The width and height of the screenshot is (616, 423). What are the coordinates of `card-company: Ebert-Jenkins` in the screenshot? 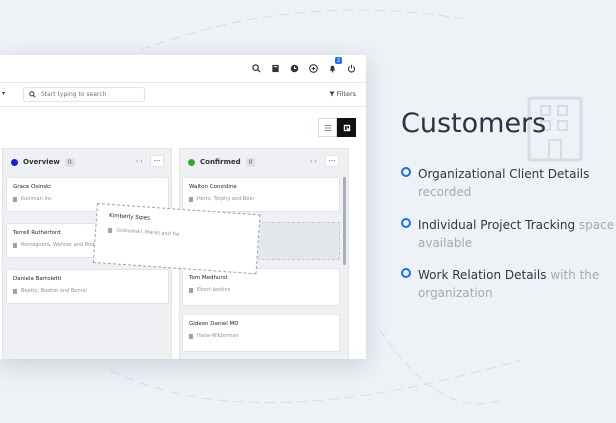 It's located at (214, 290).